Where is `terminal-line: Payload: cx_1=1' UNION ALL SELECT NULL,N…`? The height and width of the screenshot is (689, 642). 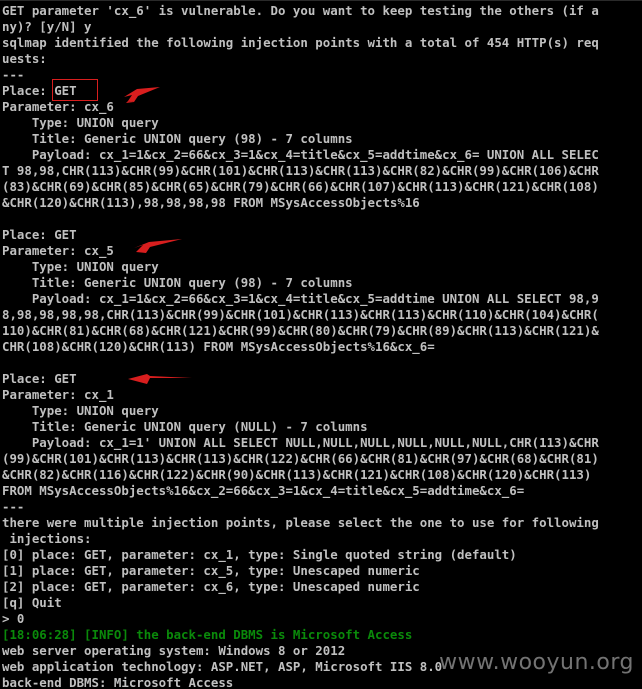 terminal-line: Payload: cx_1=1' UNION ALL SELECT NULL,N… is located at coordinates (300, 442).